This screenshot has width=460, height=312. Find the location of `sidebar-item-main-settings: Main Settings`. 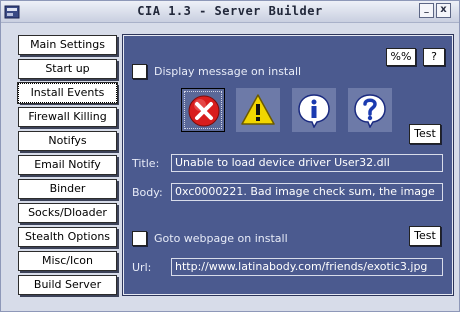

sidebar-item-main-settings: Main Settings is located at coordinates (67, 45).